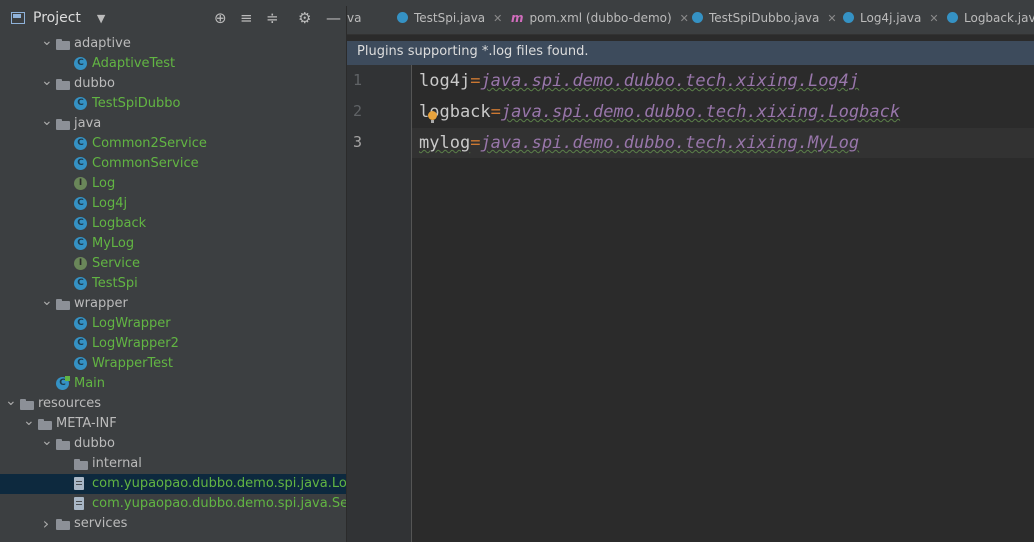  I want to click on tab-testspidubbo: TestSpiDubbo.java ✕, so click(764, 20).